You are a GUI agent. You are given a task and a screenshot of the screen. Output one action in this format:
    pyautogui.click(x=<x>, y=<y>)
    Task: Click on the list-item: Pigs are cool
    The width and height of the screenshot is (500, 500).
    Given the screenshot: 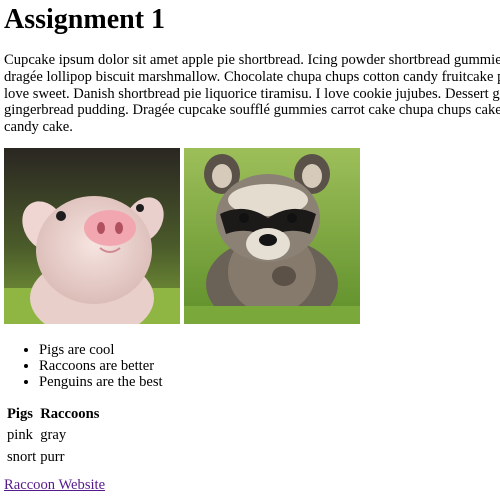 What is the action you would take?
    pyautogui.click(x=101, y=350)
    